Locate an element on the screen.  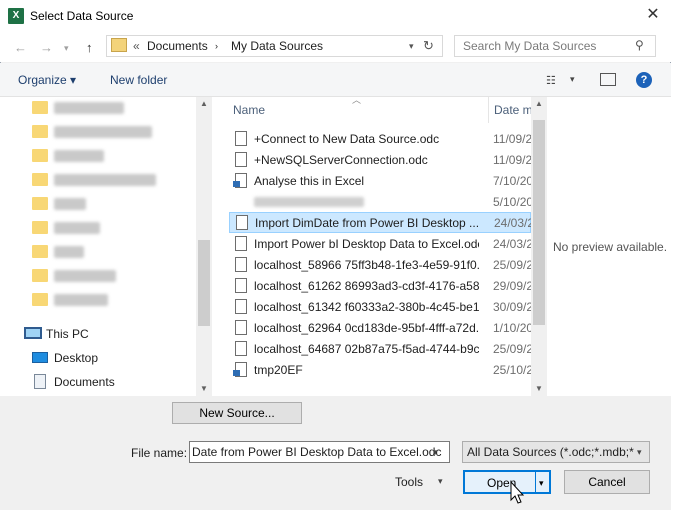
file-row: +NewSQLServerConnection.odc 11/09/2 is located at coordinates (380, 160).